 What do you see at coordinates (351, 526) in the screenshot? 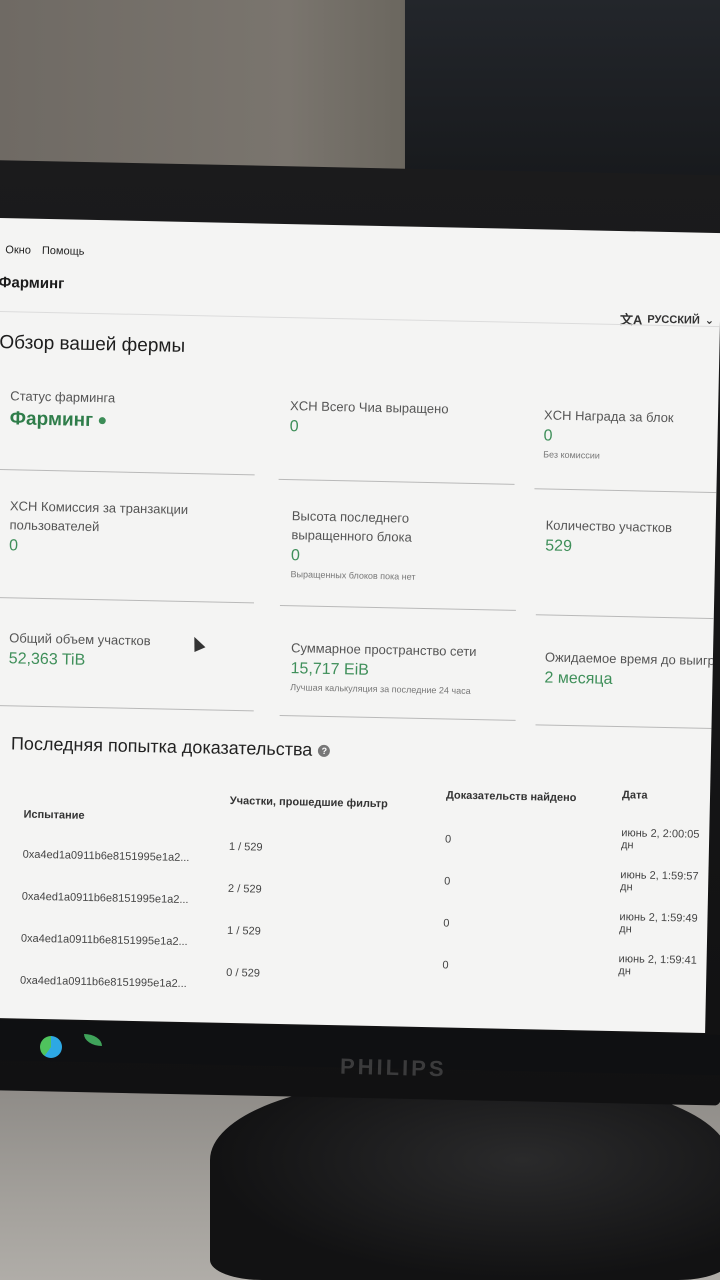
I see `card-label: Высота последнего выращенного блока` at bounding box center [351, 526].